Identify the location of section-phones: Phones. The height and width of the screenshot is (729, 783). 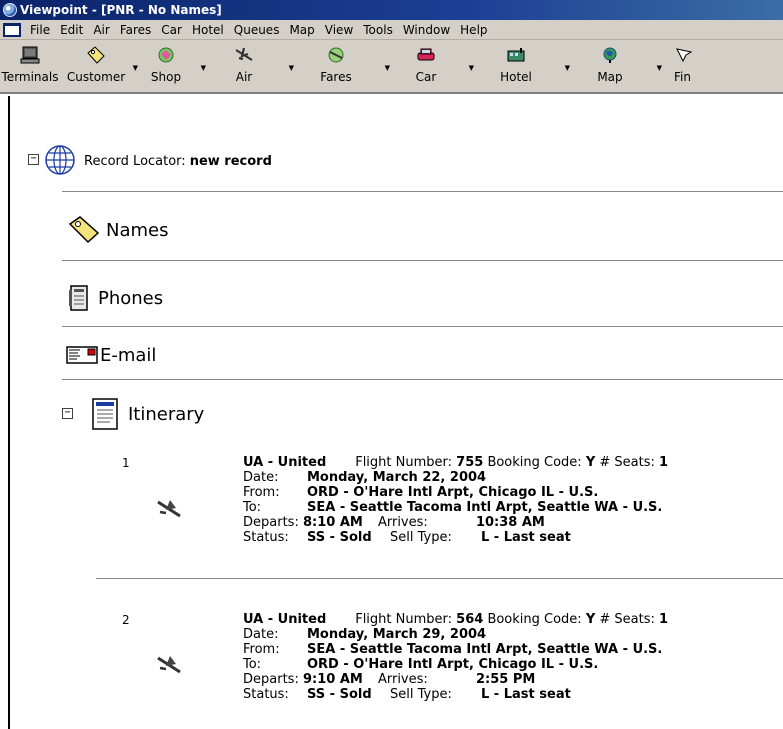
(115, 298).